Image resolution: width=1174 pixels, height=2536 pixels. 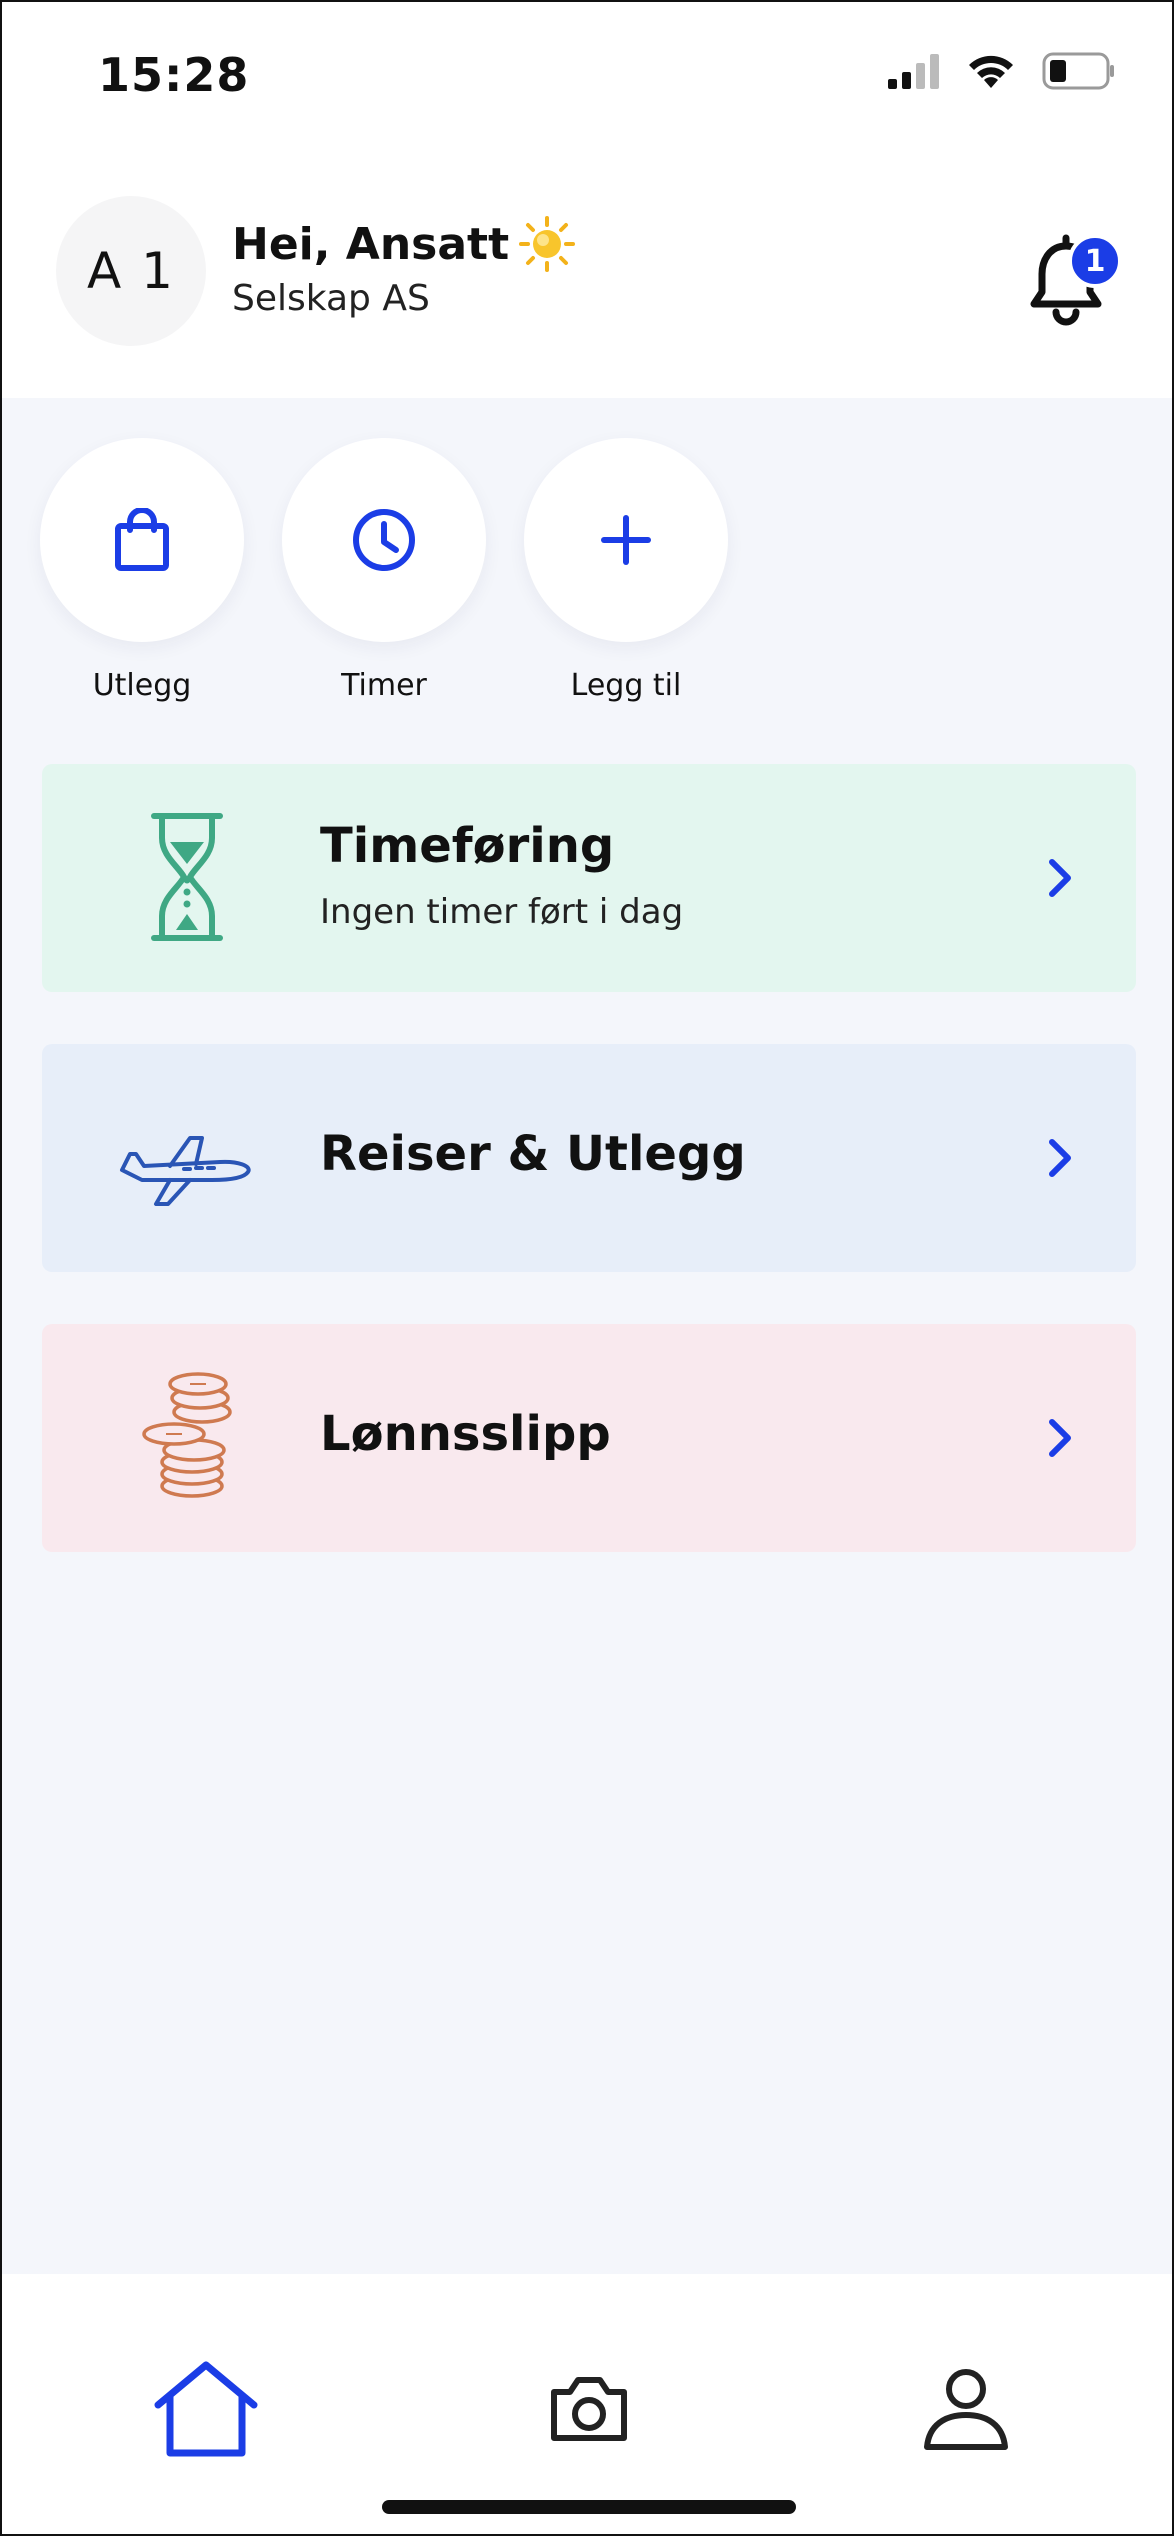 I want to click on card-title: Lønnsslipp, so click(x=465, y=1434).